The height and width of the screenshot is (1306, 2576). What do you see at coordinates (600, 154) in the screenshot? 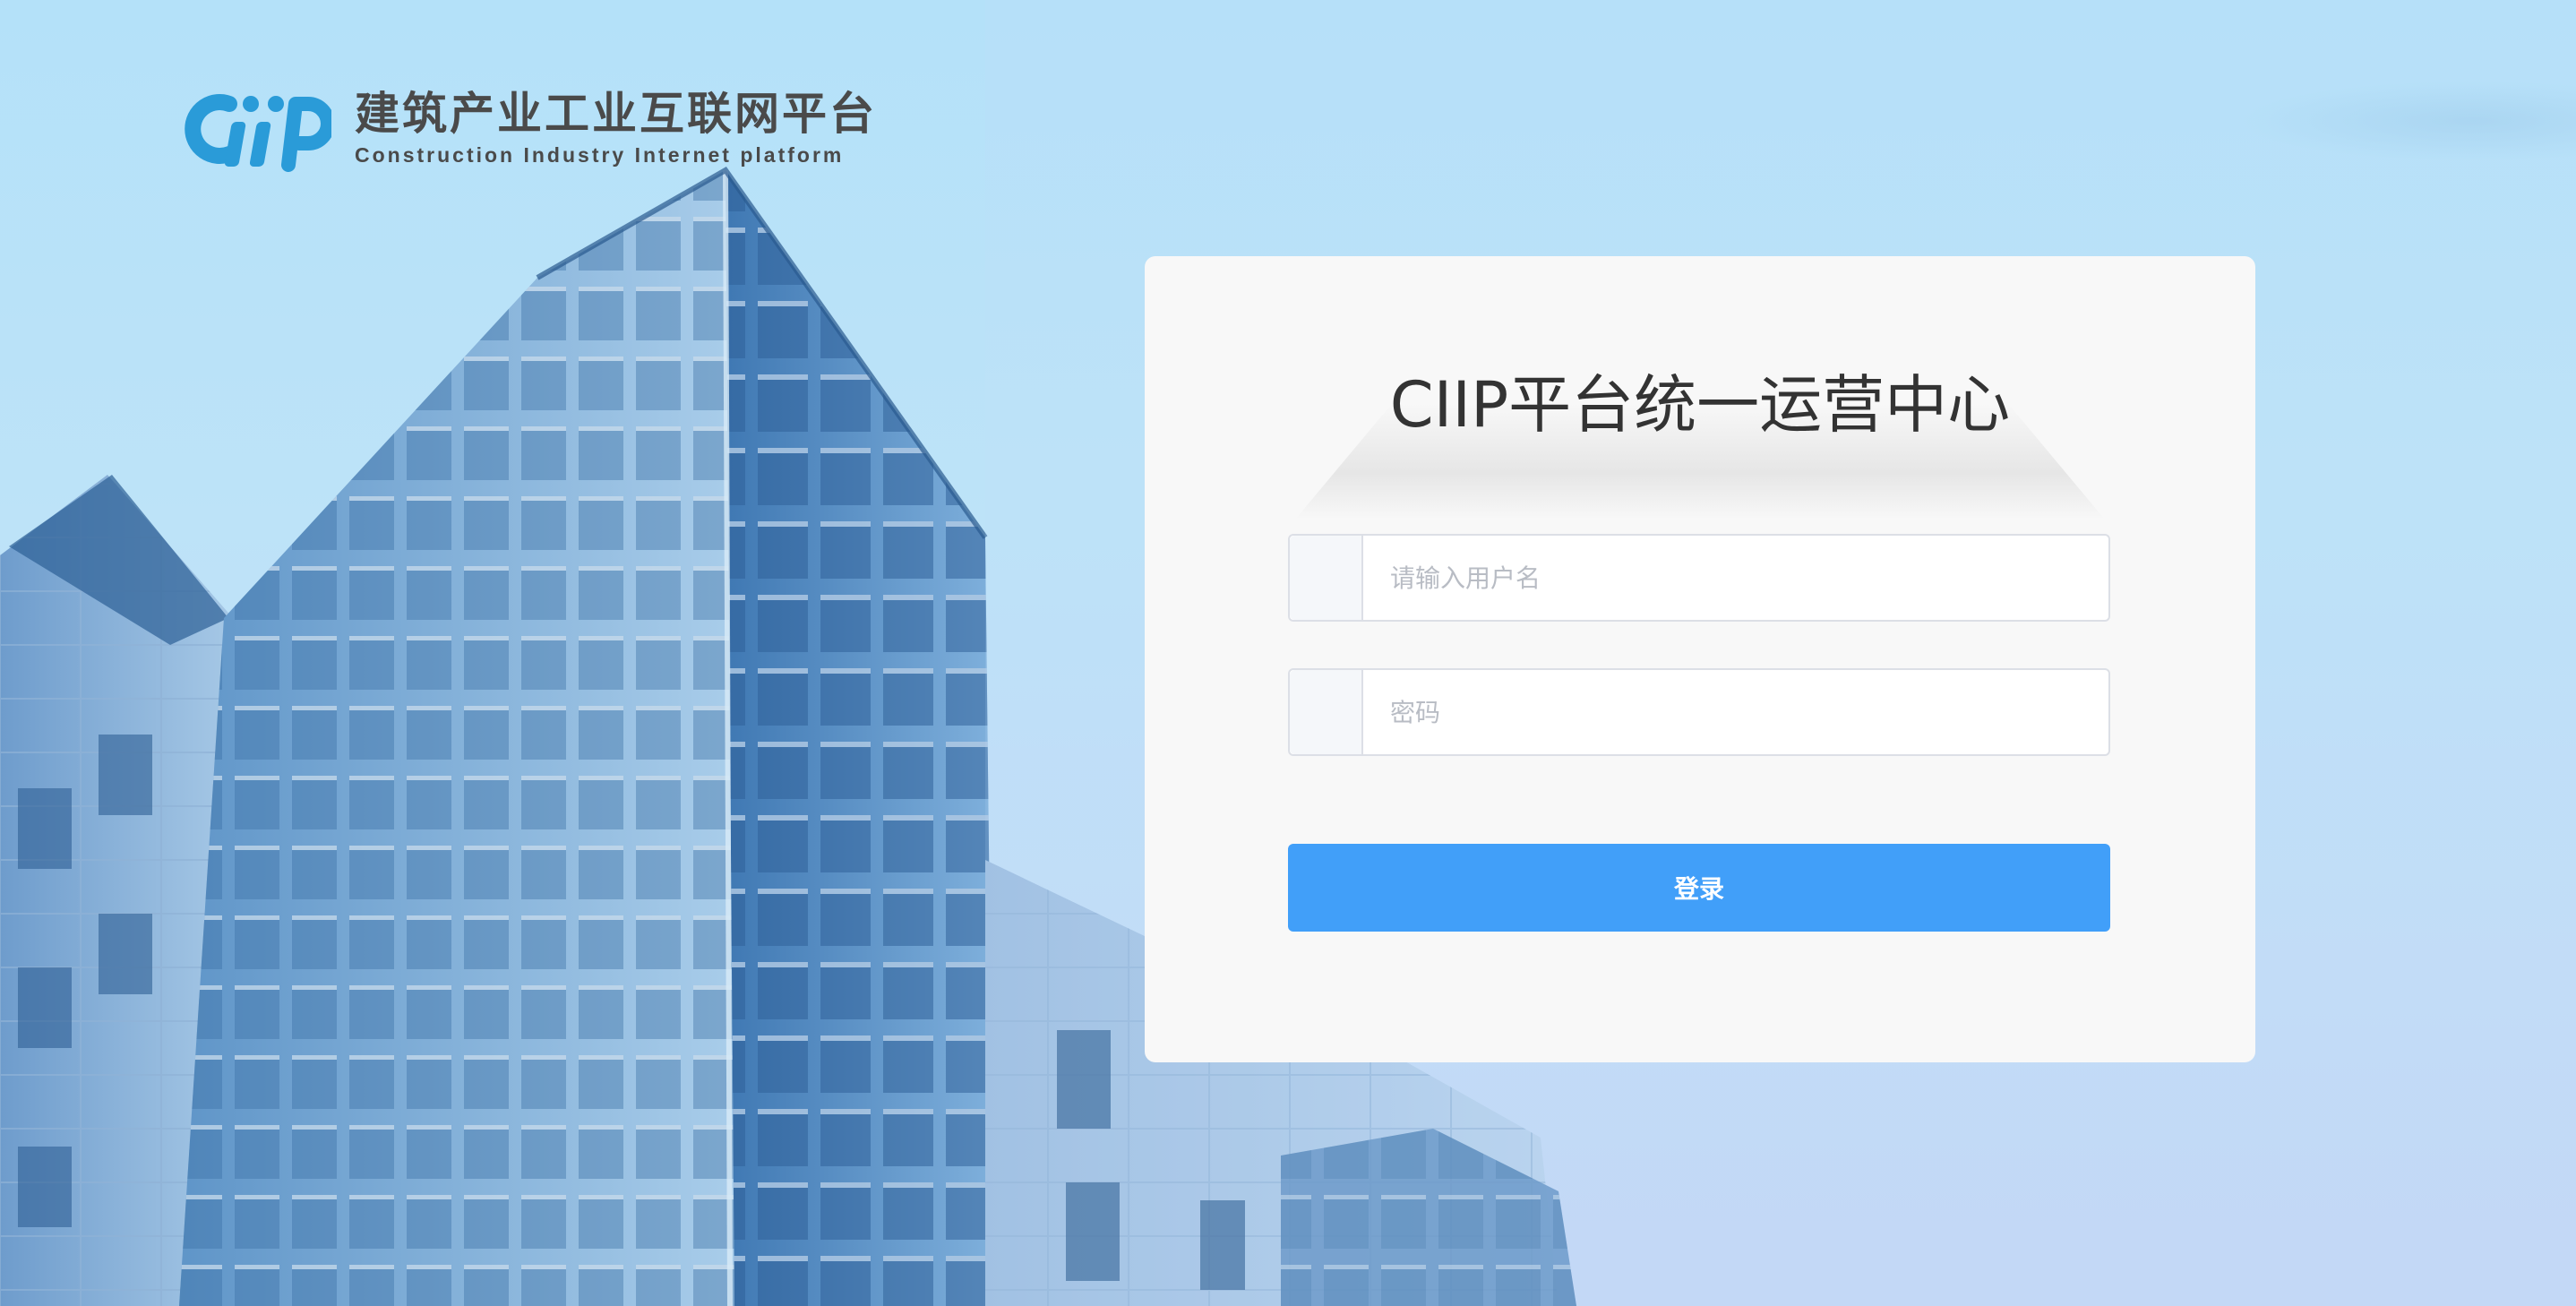
I see `brand-name-en: Construction Industry Internet platform` at bounding box center [600, 154].